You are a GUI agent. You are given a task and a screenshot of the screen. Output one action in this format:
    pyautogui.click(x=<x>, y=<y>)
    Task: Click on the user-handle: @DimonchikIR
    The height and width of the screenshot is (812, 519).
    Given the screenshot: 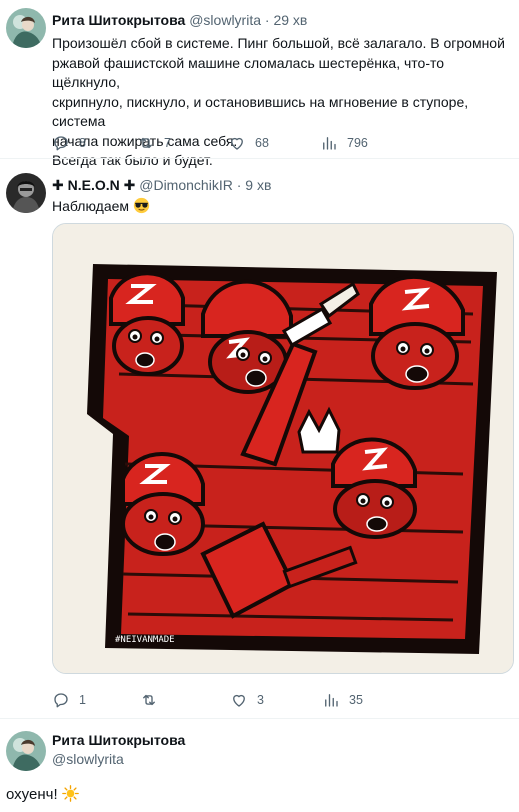 What is the action you would take?
    pyautogui.click(x=186, y=185)
    